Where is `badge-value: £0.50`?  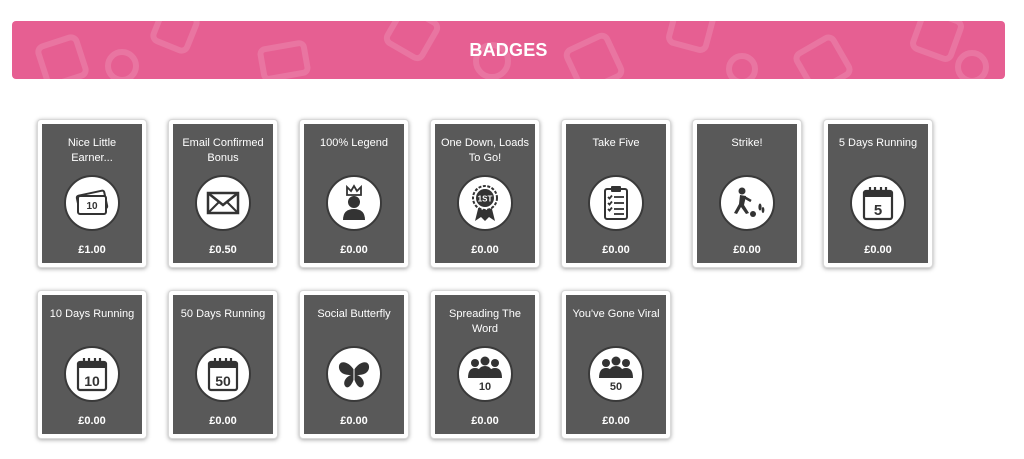 badge-value: £0.50 is located at coordinates (223, 250).